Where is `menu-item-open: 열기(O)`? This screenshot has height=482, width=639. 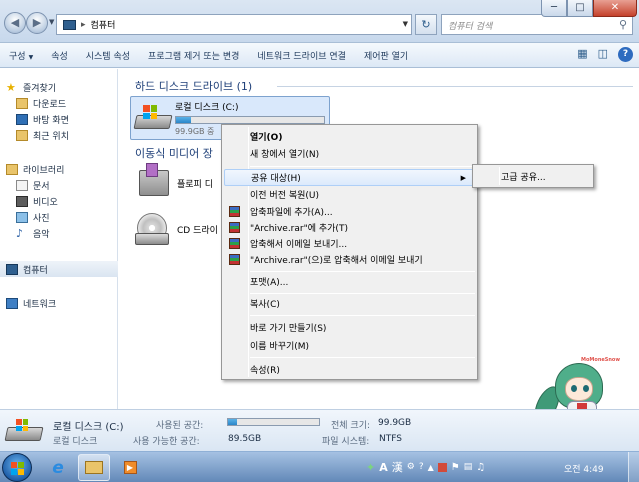
menu-item-open: 열기(O) is located at coordinates (349, 136).